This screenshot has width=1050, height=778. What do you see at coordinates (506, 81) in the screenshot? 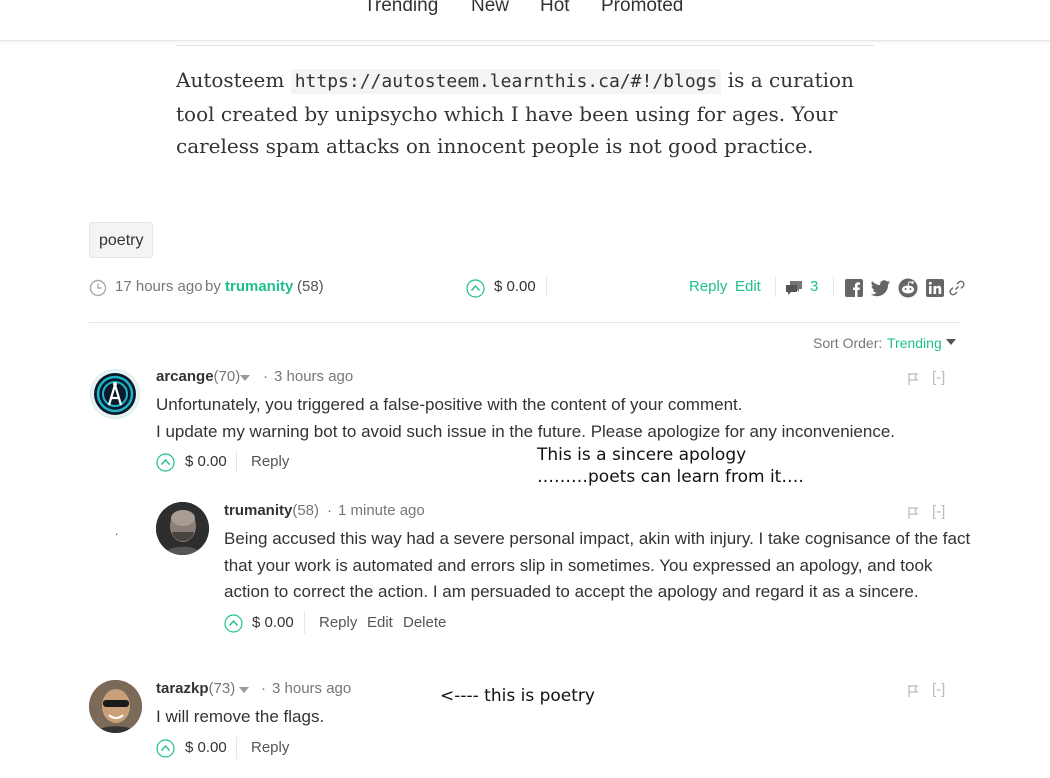
I see `post-code-url: https://autosteem.learnthis.ca/#!/blogs` at bounding box center [506, 81].